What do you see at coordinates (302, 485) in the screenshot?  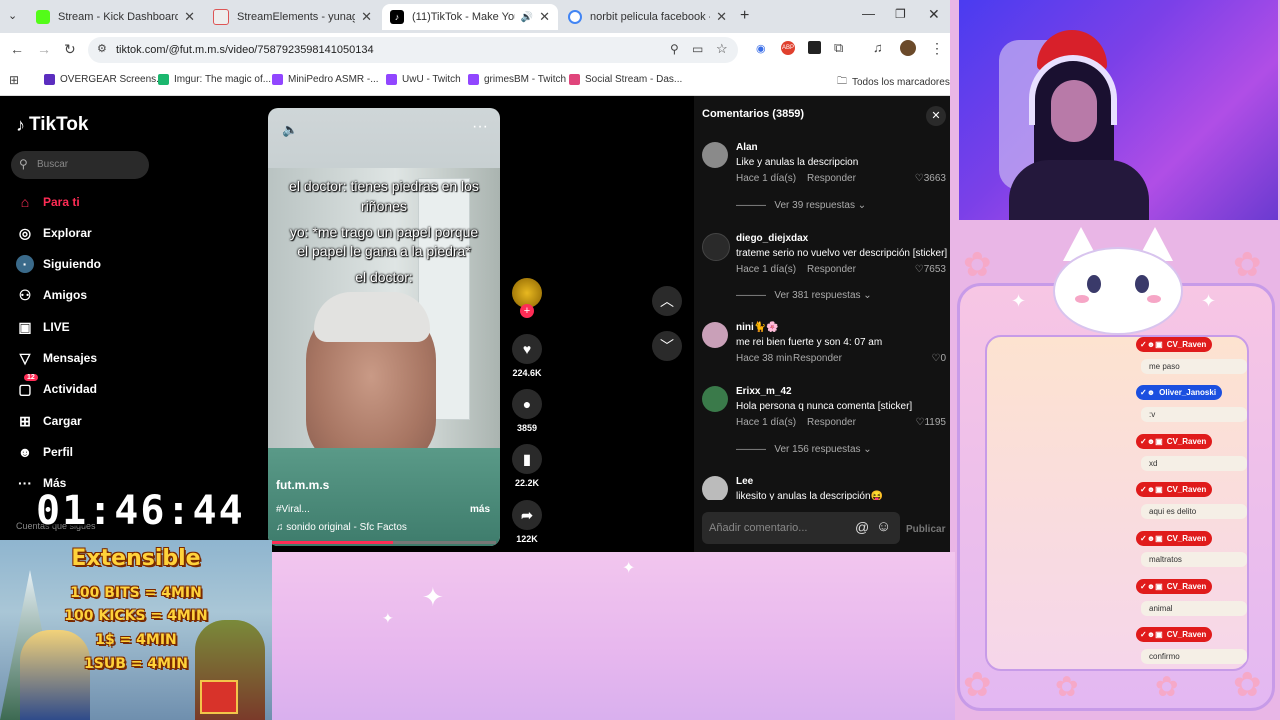 I see `video-author: fut.m.m.s` at bounding box center [302, 485].